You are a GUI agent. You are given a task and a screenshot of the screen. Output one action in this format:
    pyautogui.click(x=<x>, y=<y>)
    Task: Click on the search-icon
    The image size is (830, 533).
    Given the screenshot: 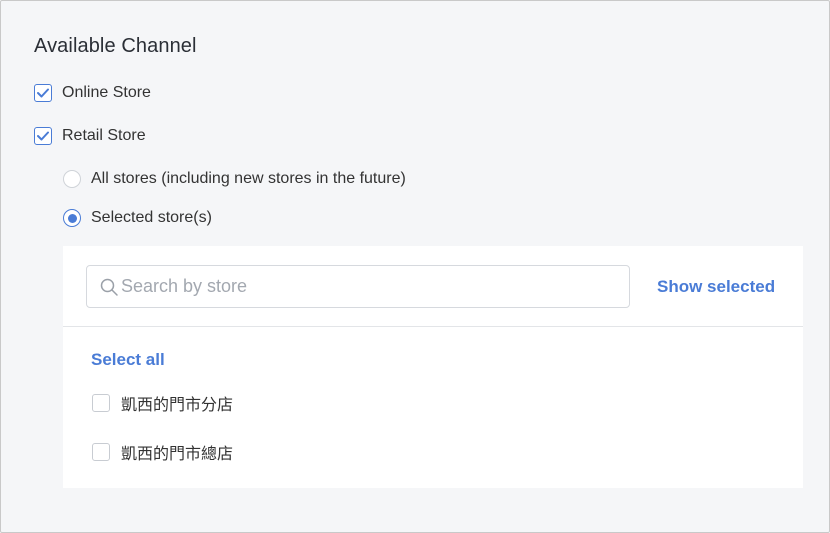 What is the action you would take?
    pyautogui.click(x=109, y=287)
    